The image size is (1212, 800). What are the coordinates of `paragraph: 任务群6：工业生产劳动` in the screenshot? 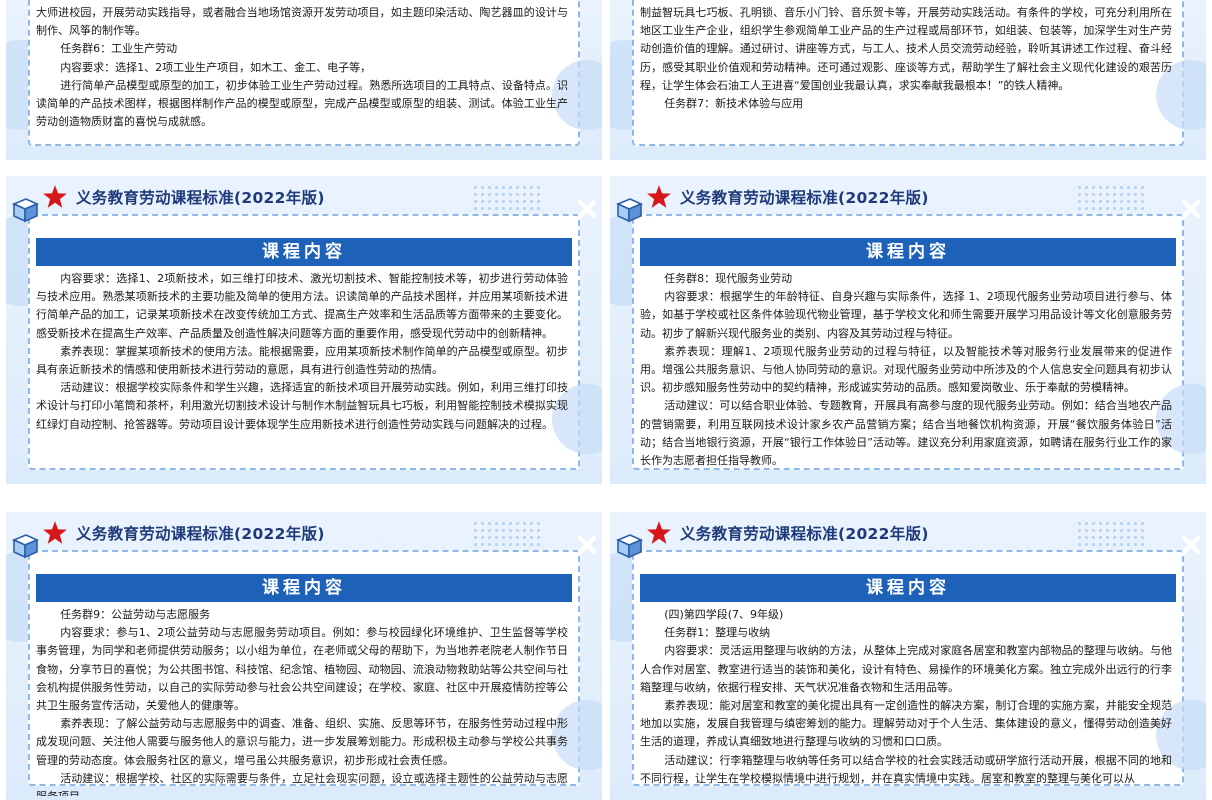 It's located at (119, 49).